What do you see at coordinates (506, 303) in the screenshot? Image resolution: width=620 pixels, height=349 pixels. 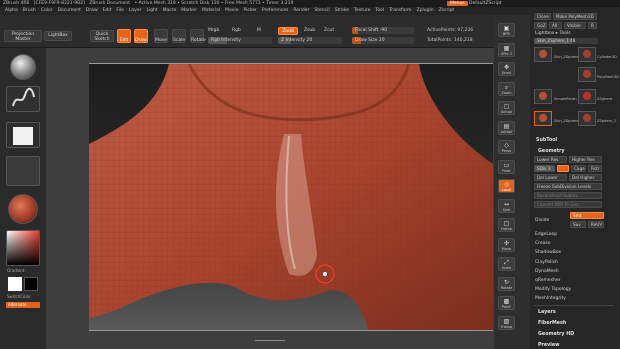 I see `polyf-button: ▩ PolyF` at bounding box center [506, 303].